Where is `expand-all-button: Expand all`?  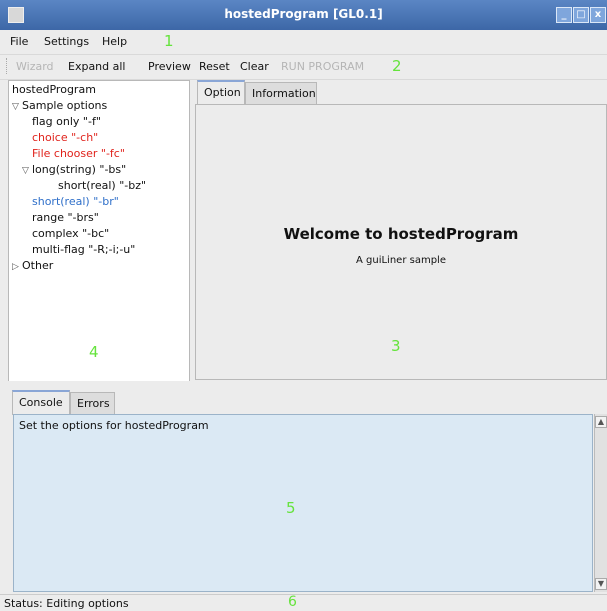 expand-all-button: Expand all is located at coordinates (97, 66).